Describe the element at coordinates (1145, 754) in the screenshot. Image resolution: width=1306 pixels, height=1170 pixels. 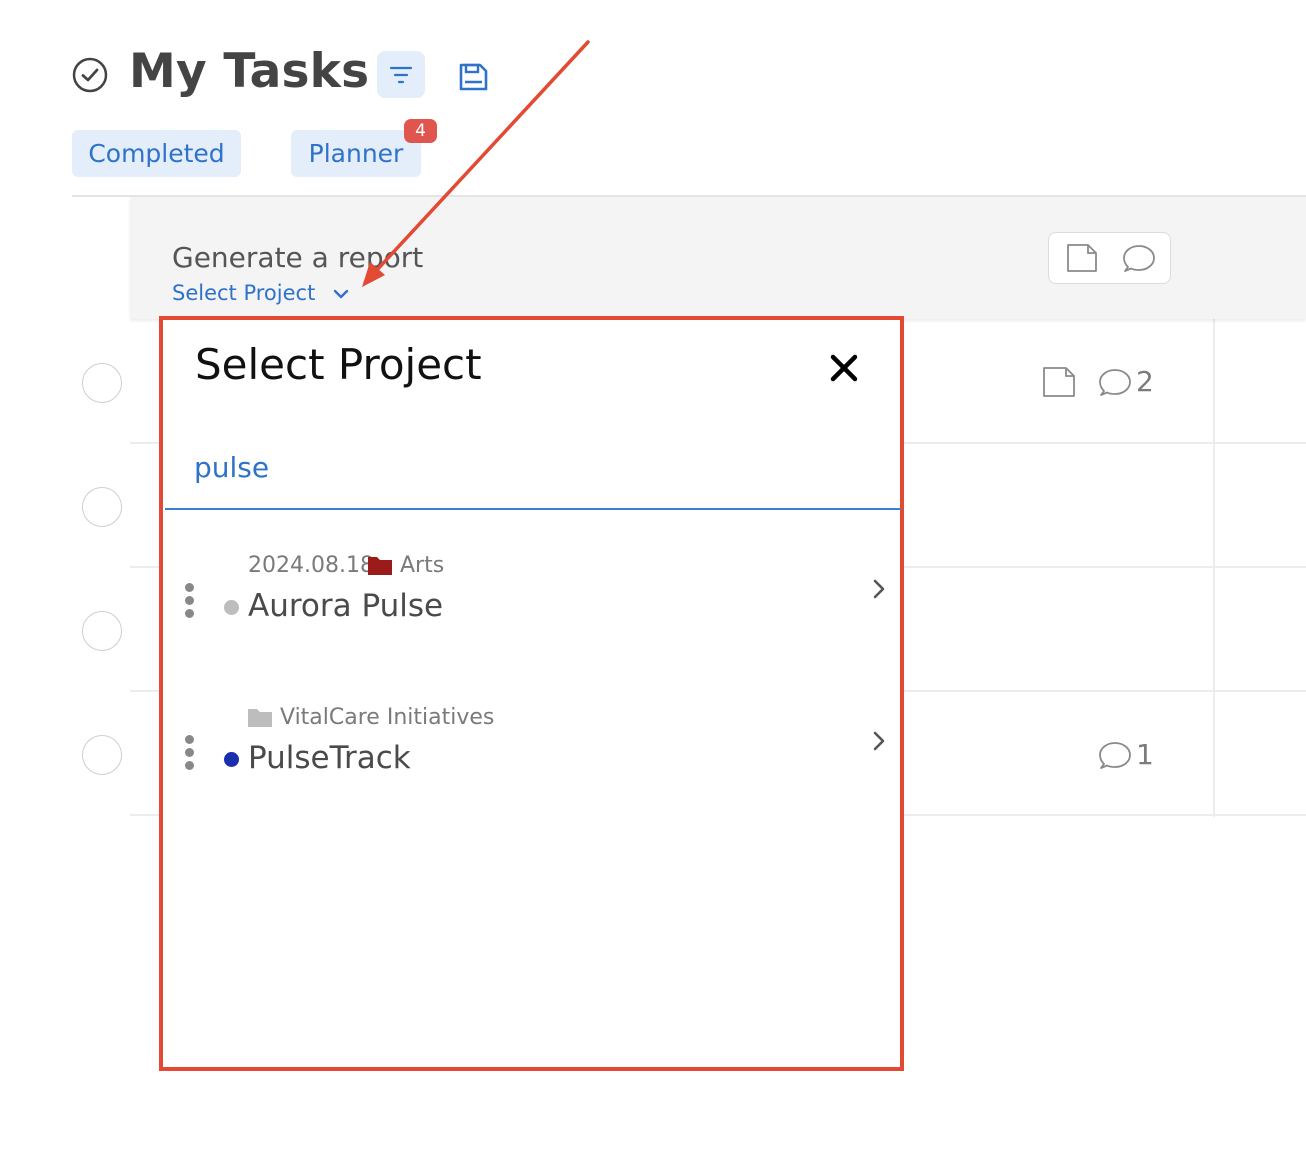
I see `comment-count: 1` at that location.